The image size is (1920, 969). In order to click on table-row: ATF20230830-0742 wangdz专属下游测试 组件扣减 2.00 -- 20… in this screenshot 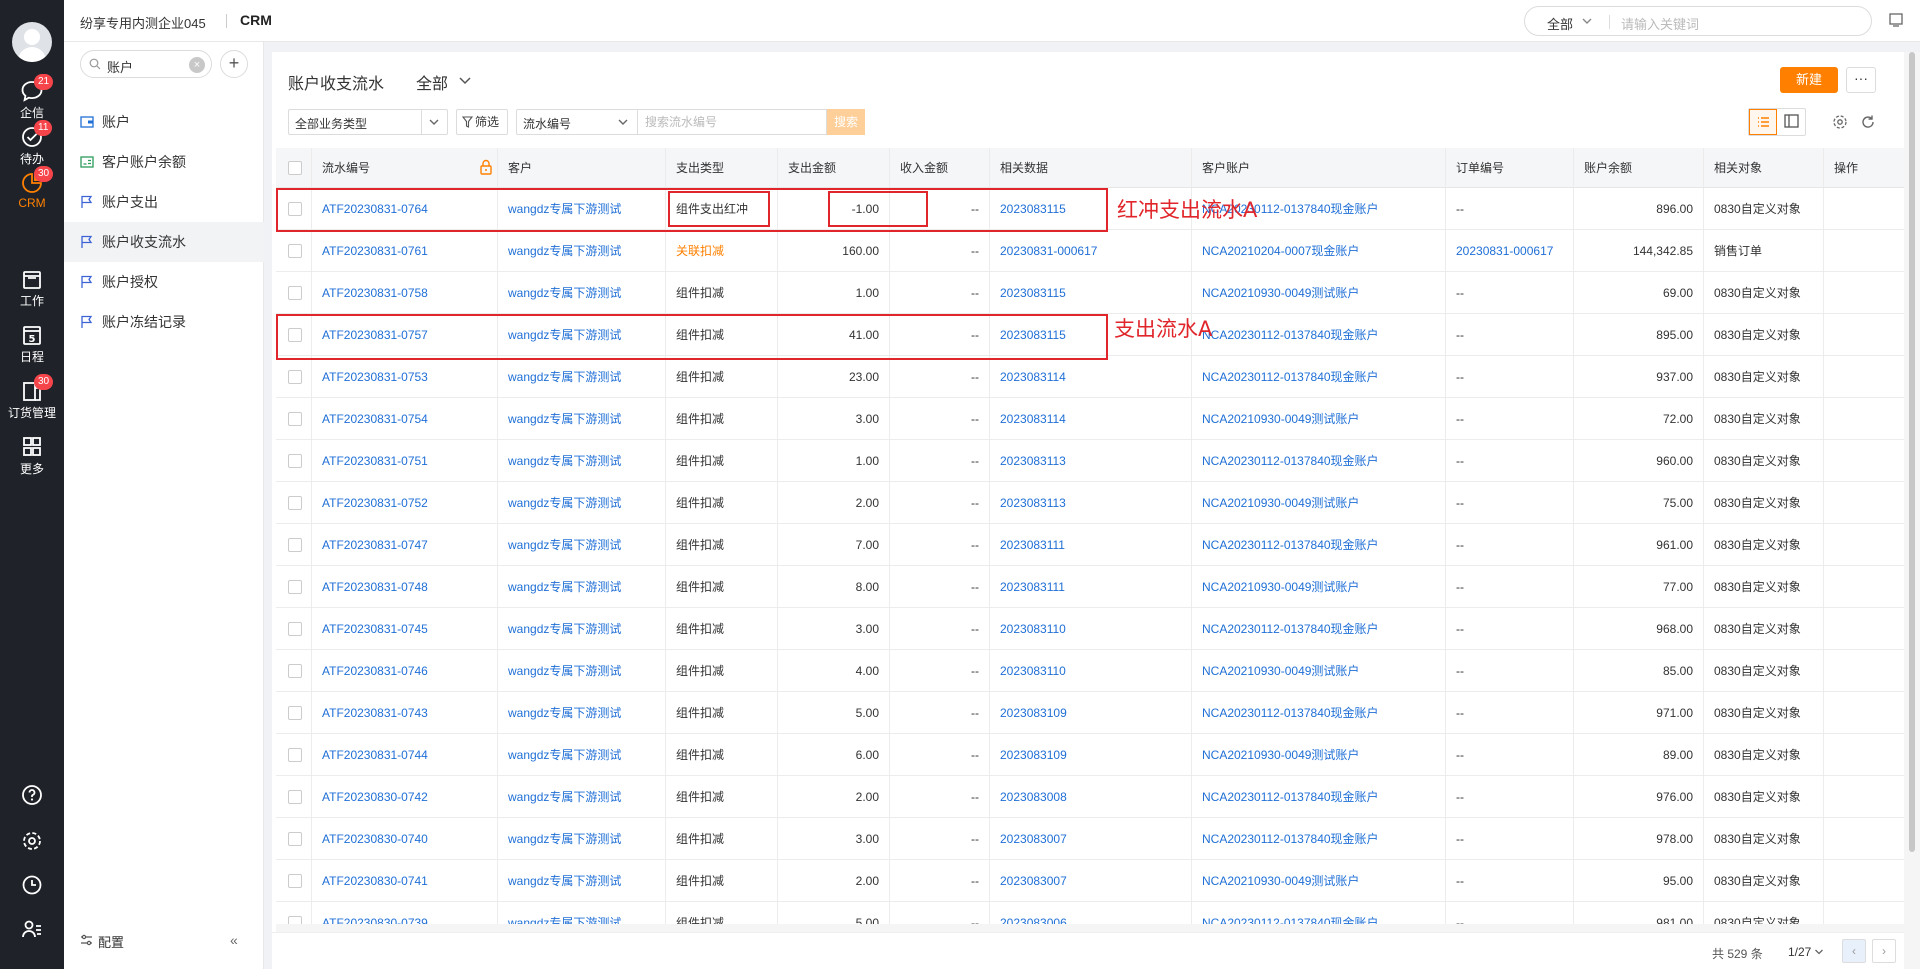, I will do `click(1090, 797)`.